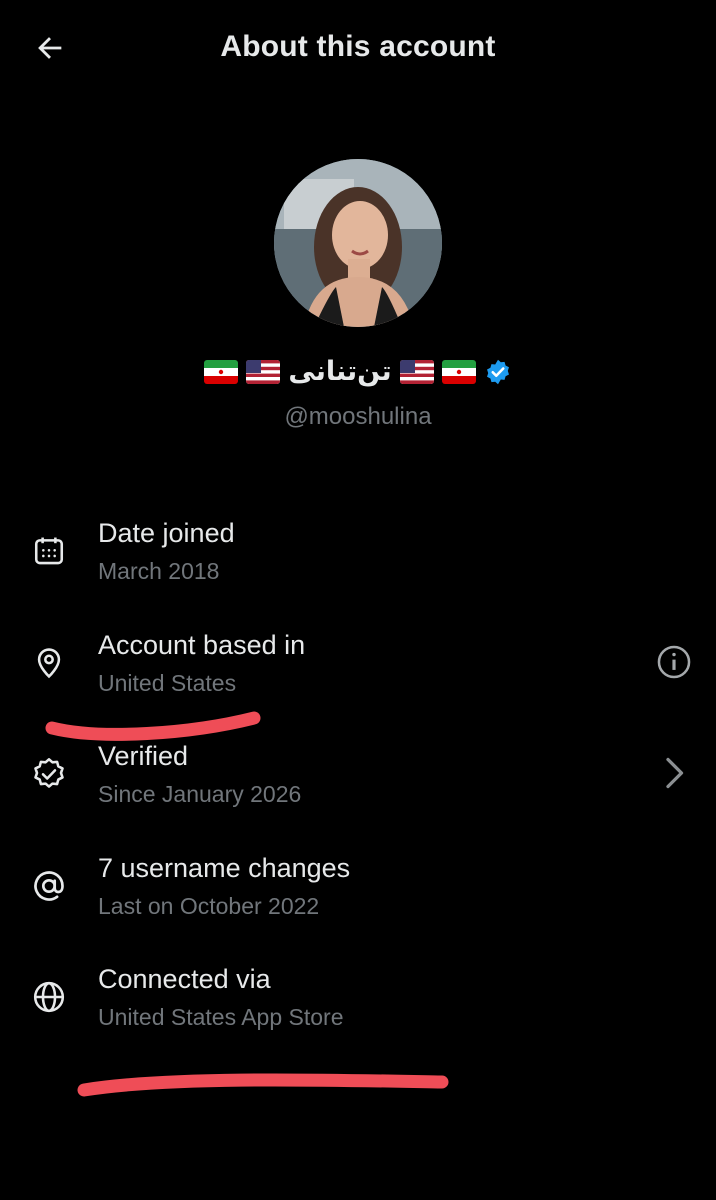 The width and height of the screenshot is (716, 1200). Describe the element at coordinates (358, 1008) in the screenshot. I see `connected-via-row: Connected via United States App Store` at that location.